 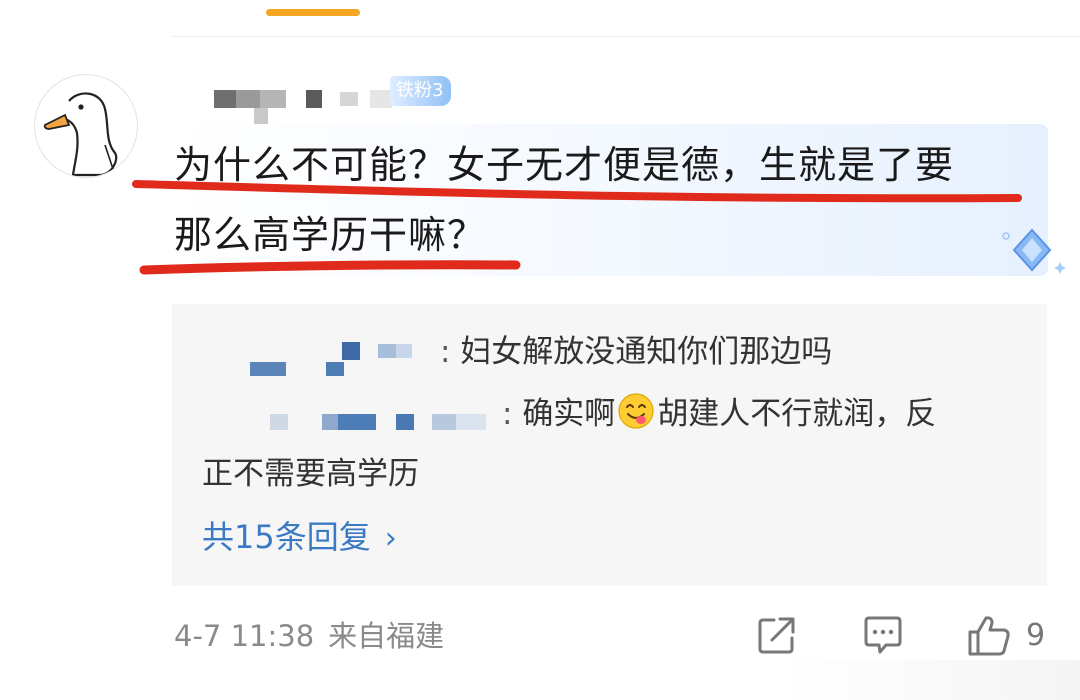 I want to click on fan-level-badge: 铁粉3, so click(x=421, y=91).